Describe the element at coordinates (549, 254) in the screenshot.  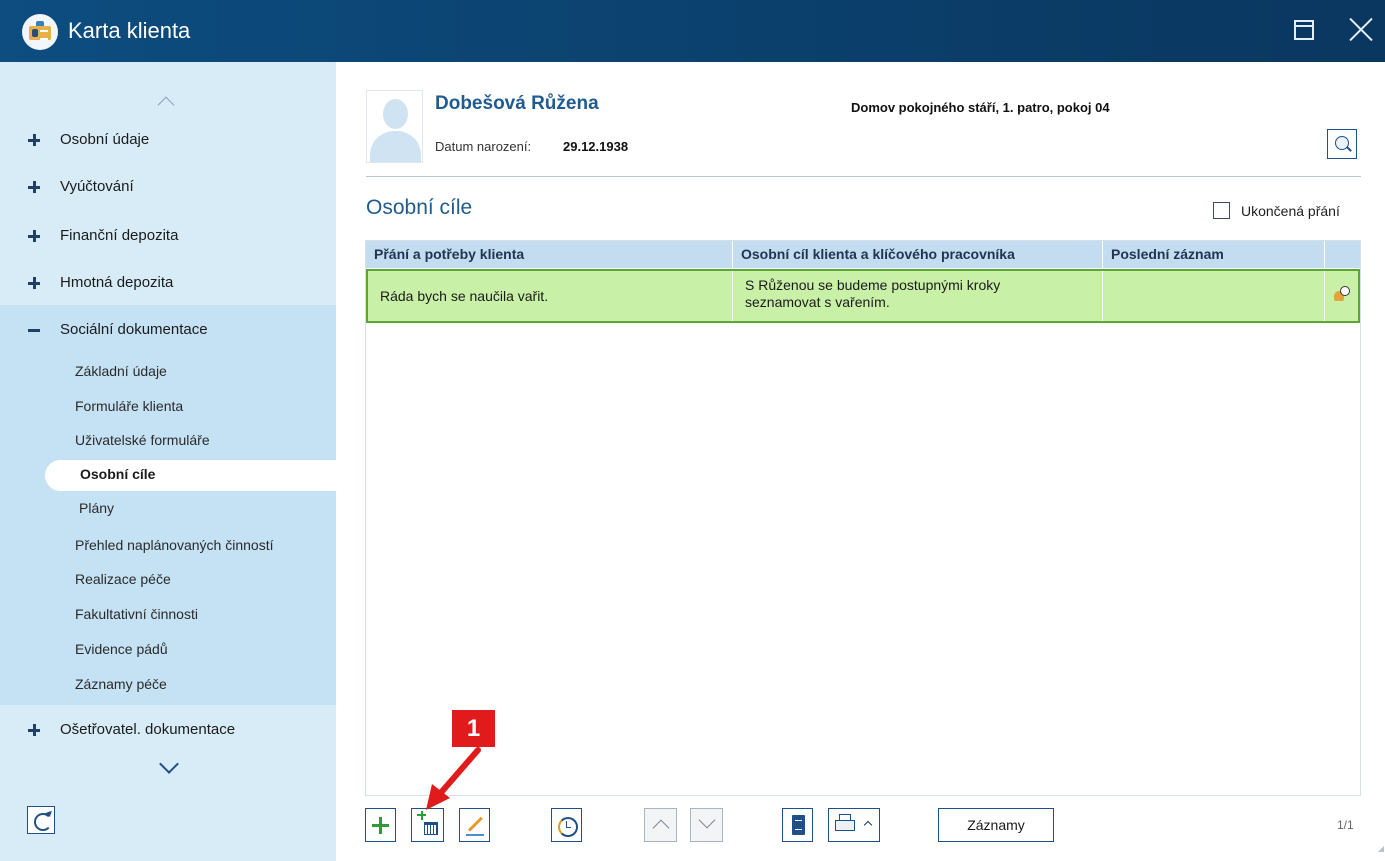
I see `column-header-wishes: Přání a potřeby klienta` at that location.